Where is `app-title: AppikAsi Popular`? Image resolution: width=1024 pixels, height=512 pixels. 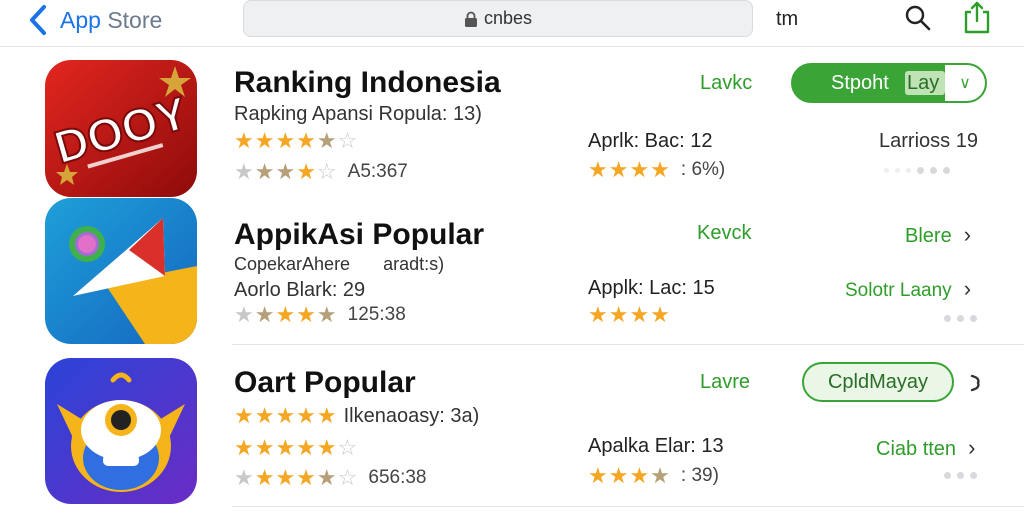
app-title: AppikAsi Popular is located at coordinates (359, 235).